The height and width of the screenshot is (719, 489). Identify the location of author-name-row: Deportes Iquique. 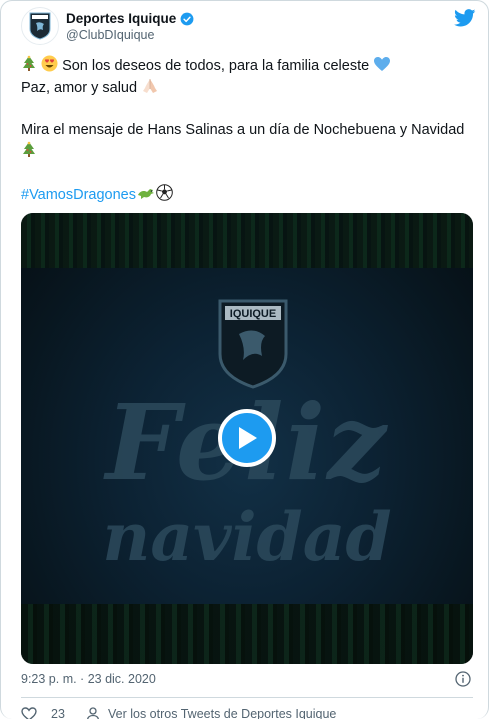
(130, 18).